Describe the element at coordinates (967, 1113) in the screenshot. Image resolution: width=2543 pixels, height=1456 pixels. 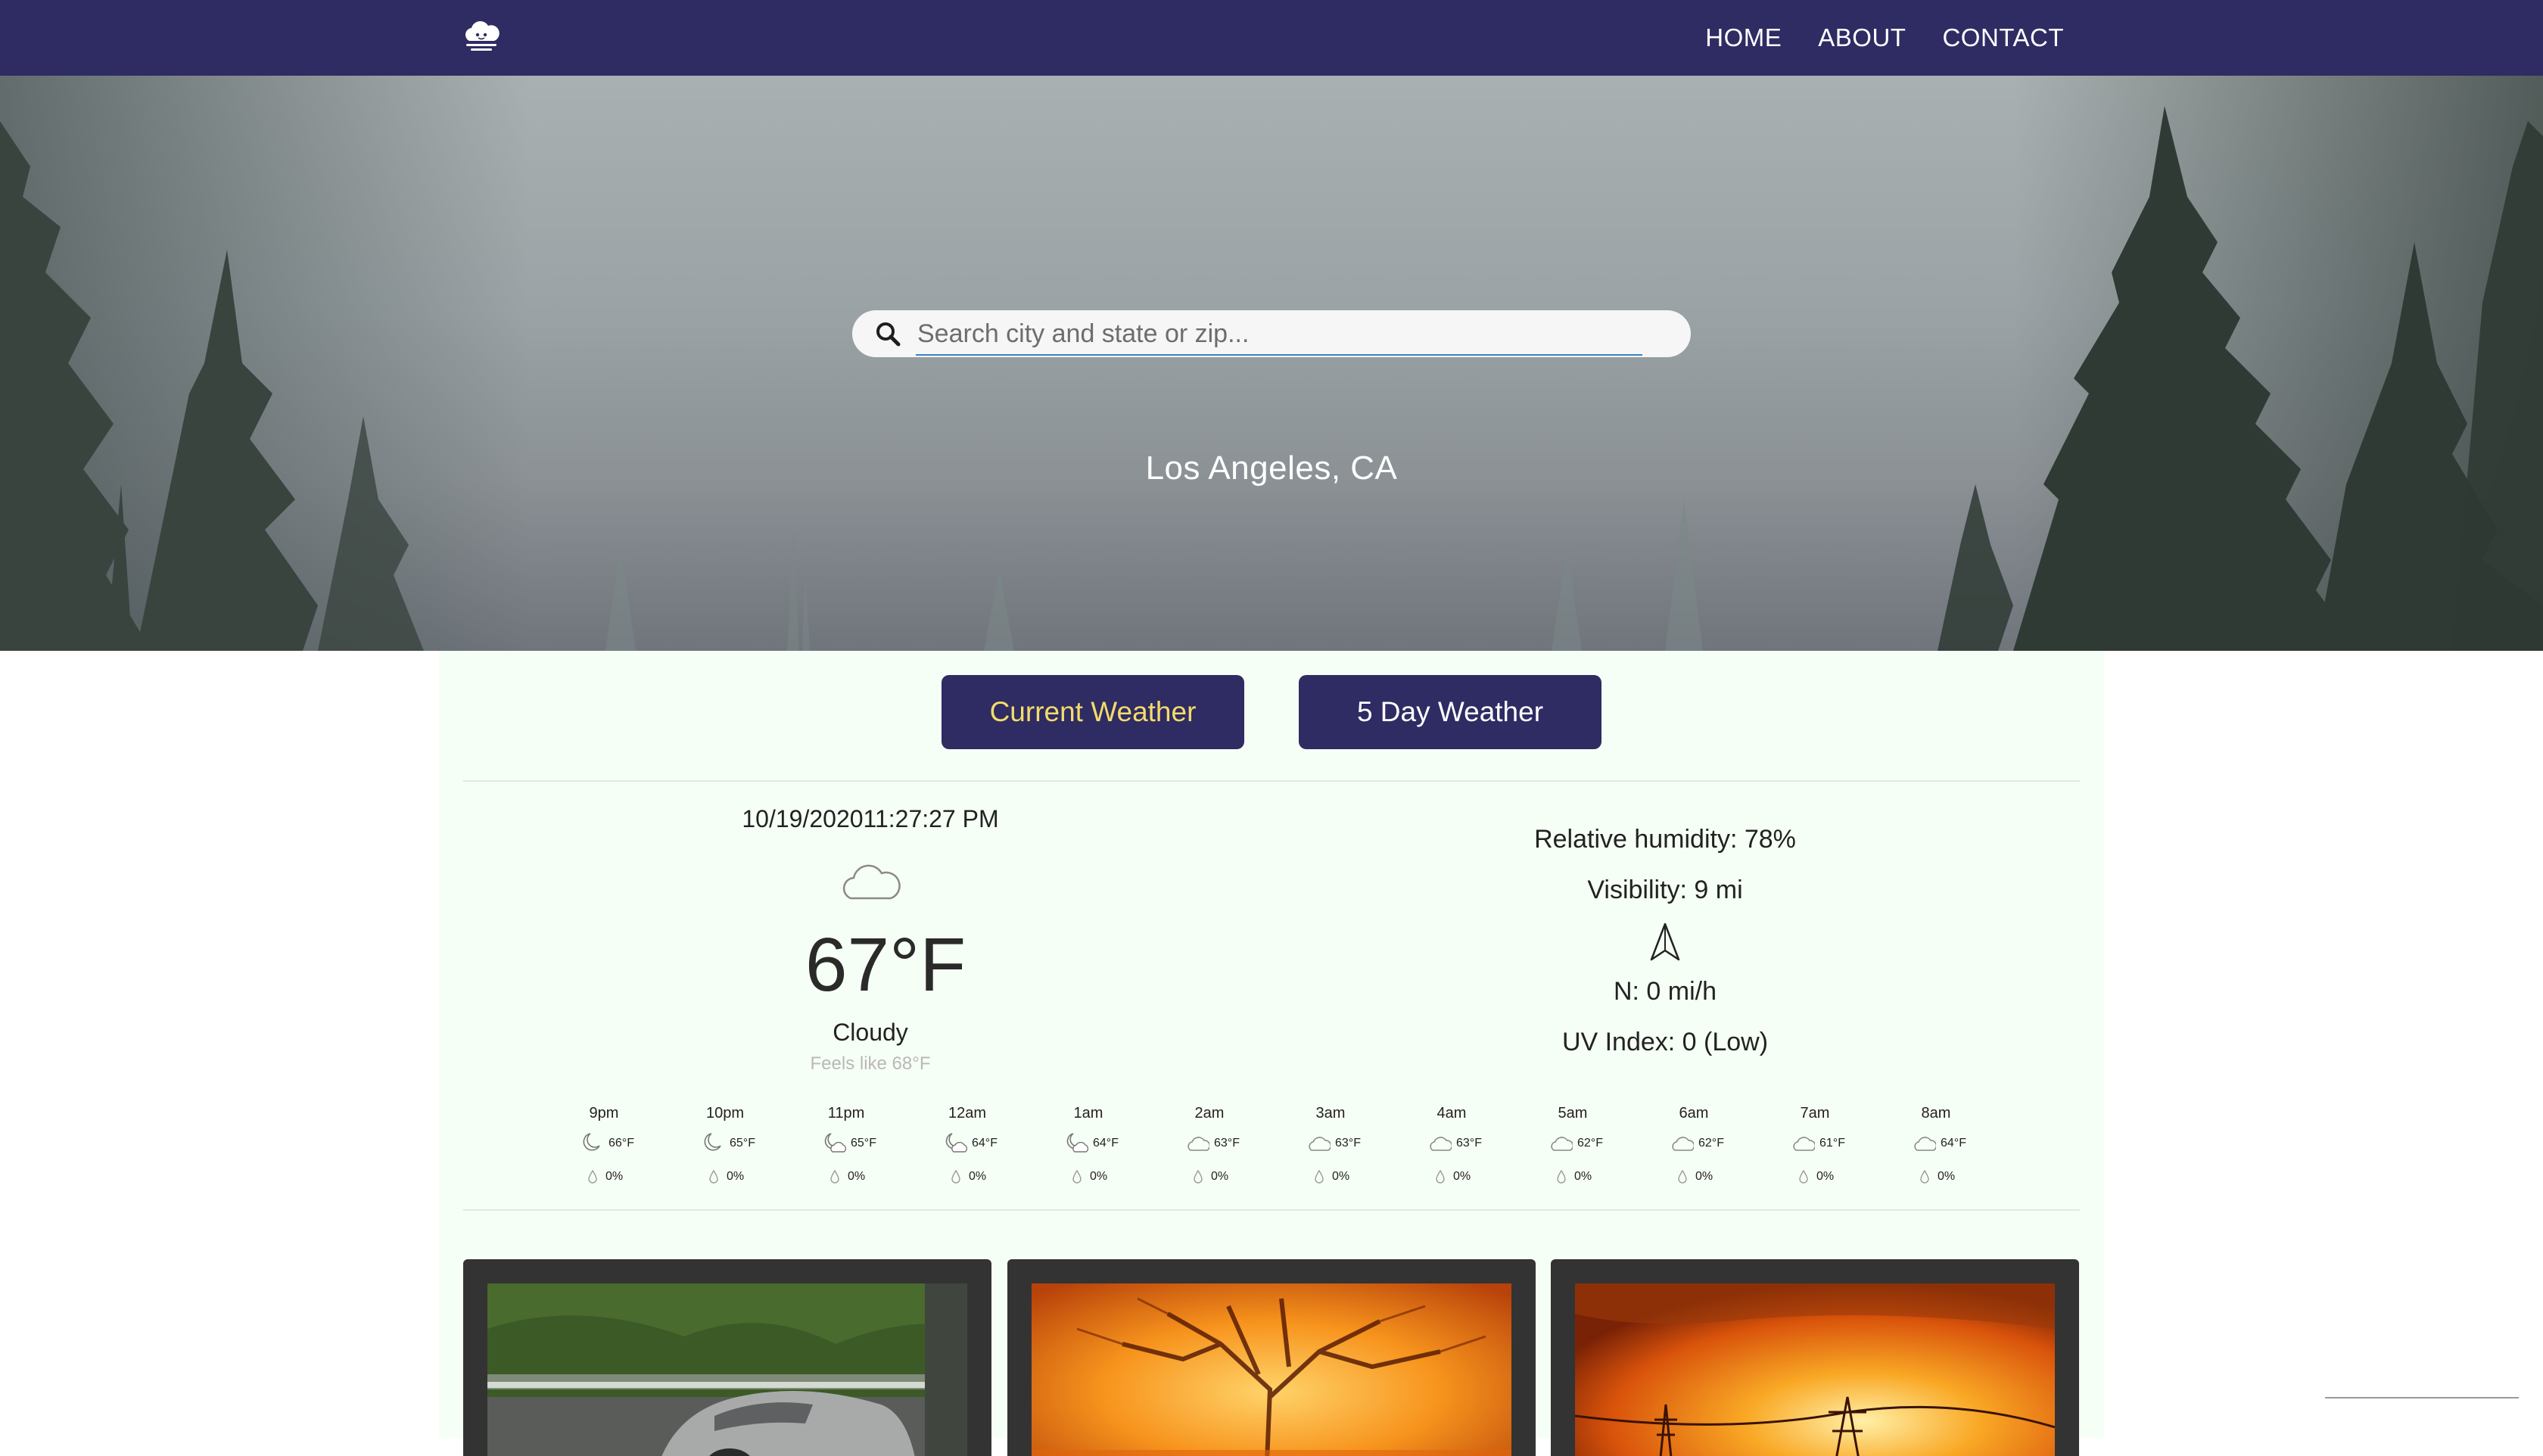
I see `hourly-time: 12am` at that location.